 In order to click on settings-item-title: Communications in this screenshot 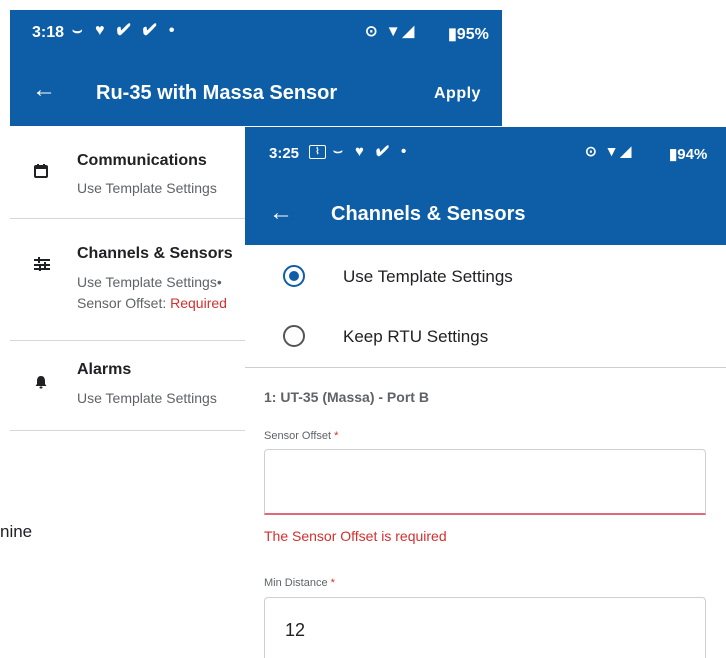, I will do `click(142, 160)`.